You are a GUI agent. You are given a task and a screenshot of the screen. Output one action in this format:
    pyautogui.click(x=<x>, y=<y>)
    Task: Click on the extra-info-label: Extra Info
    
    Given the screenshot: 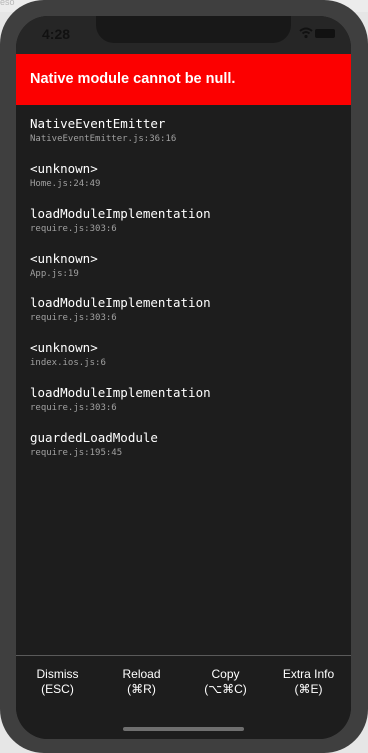 What is the action you would take?
    pyautogui.click(x=308, y=674)
    